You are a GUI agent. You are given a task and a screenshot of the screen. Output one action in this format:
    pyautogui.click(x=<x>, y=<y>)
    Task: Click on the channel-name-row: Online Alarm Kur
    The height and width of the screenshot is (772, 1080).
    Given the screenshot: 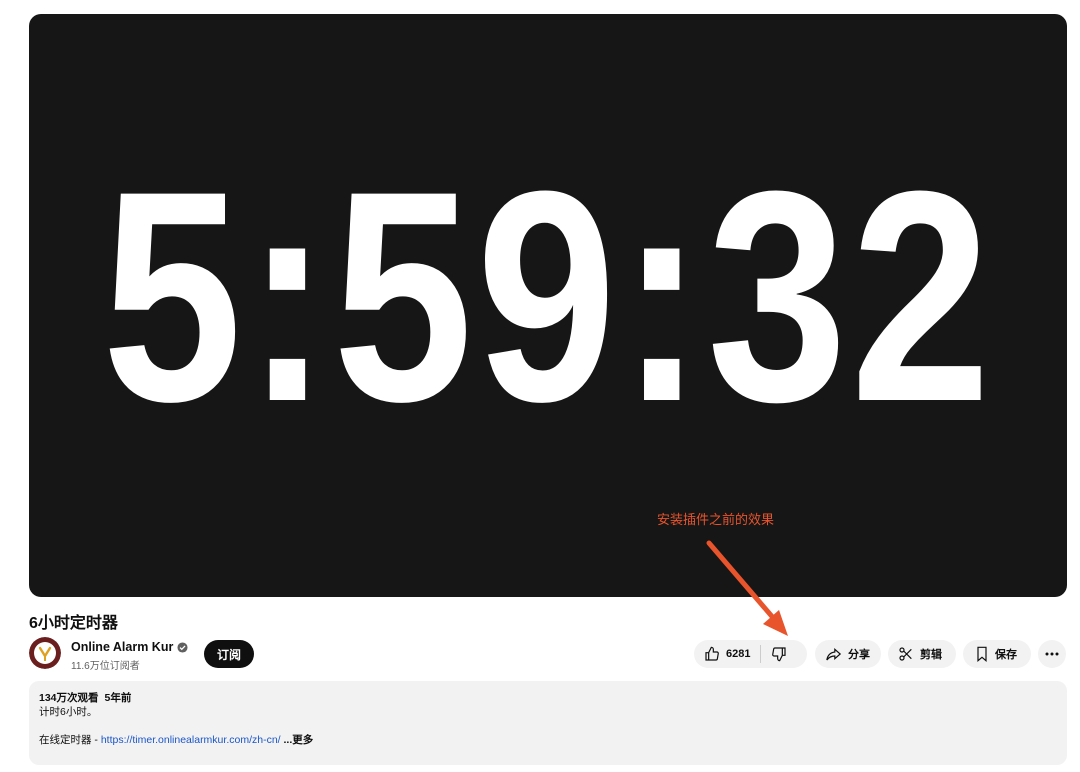 What is the action you would take?
    pyautogui.click(x=129, y=647)
    